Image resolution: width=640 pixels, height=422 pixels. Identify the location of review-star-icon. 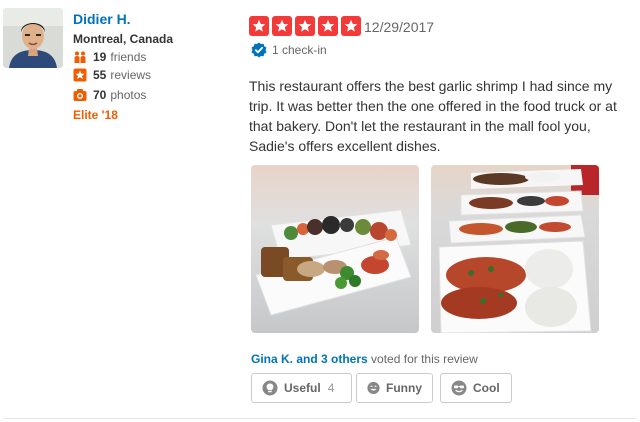
(80, 75).